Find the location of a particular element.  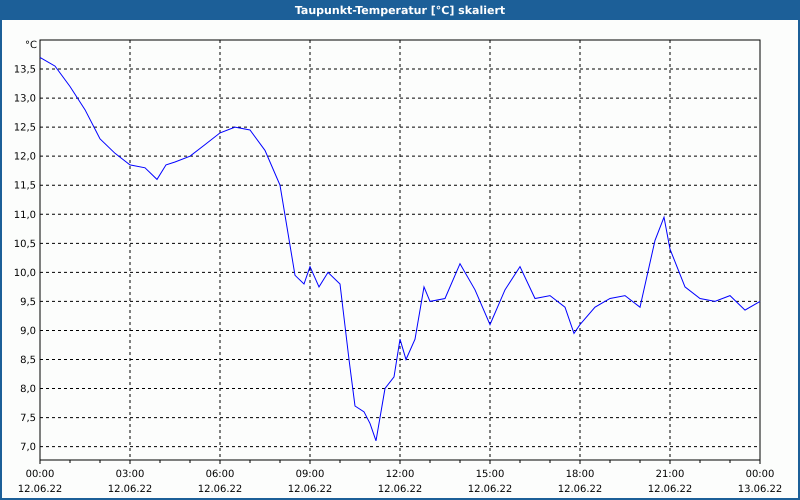

x-tick-label: 12:00 is located at coordinates (400, 474).